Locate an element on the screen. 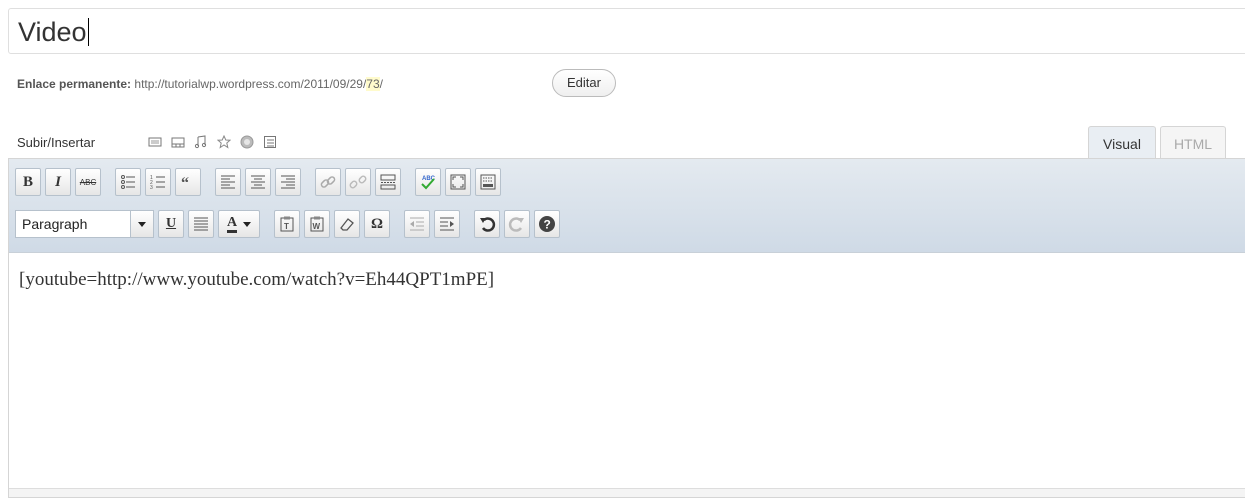 The image size is (1245, 498). media-buttons is located at coordinates (212, 142).